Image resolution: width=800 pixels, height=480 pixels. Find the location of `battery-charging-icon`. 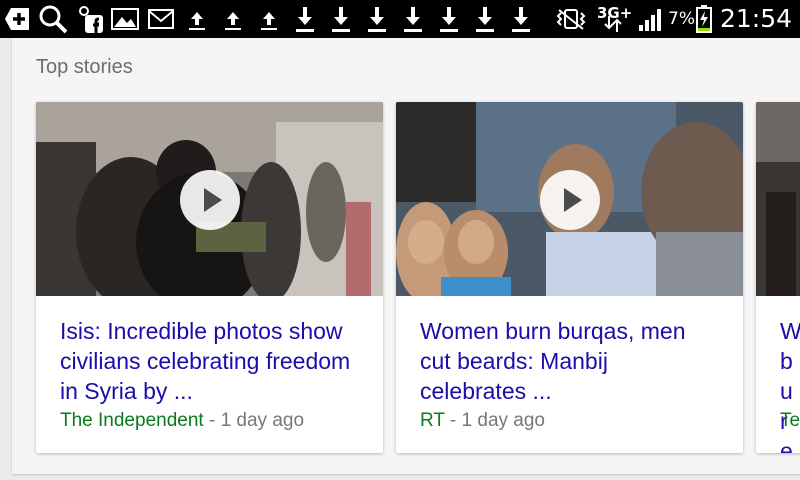

battery-charging-icon is located at coordinates (704, 19).